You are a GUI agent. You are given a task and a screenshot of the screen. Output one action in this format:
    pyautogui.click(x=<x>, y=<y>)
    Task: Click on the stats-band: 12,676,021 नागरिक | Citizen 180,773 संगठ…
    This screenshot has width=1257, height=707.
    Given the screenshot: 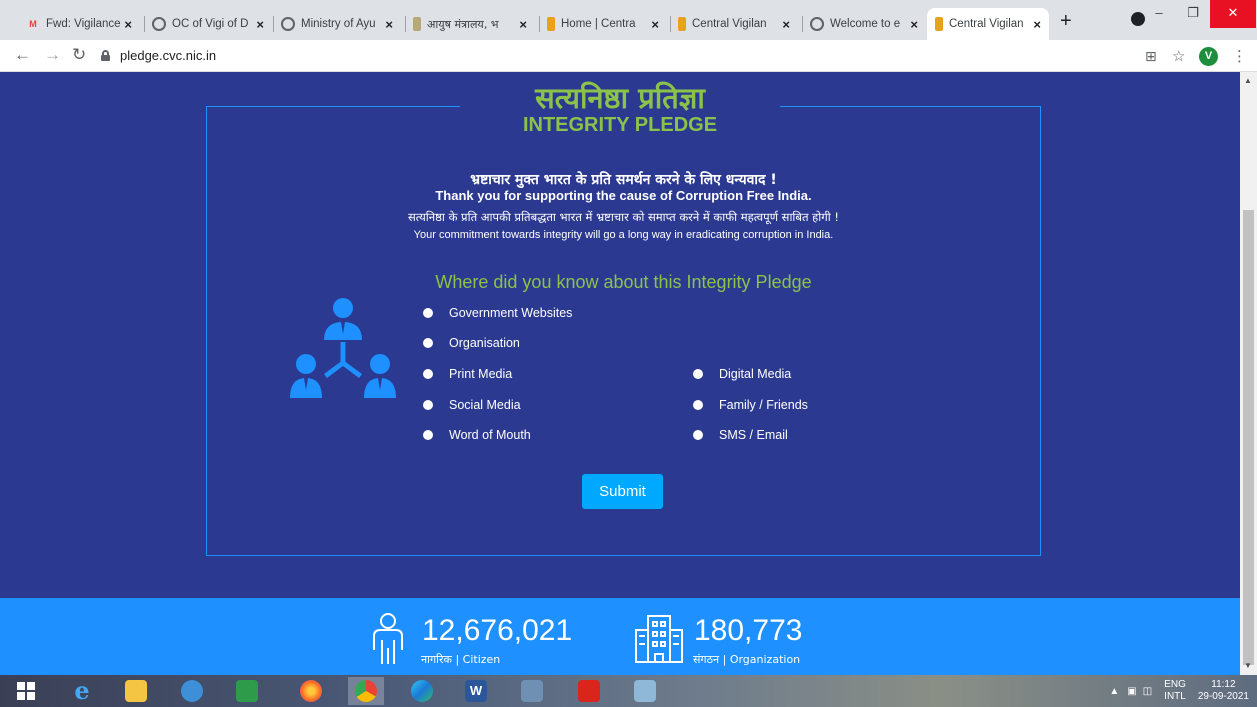 What is the action you would take?
    pyautogui.click(x=620, y=636)
    